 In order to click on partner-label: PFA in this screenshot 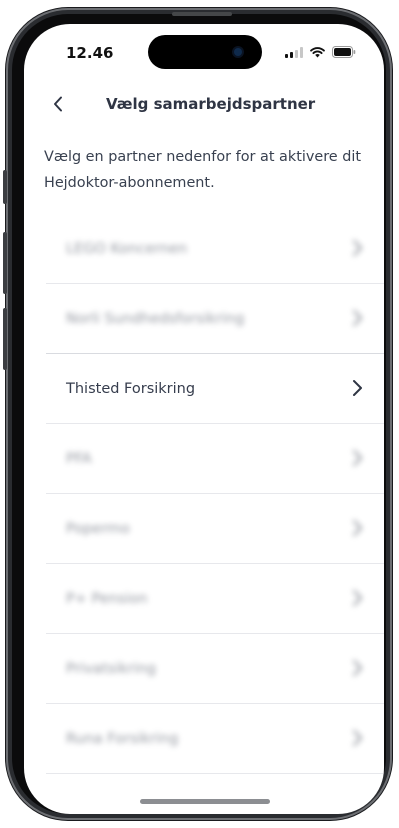, I will do `click(79, 458)`.